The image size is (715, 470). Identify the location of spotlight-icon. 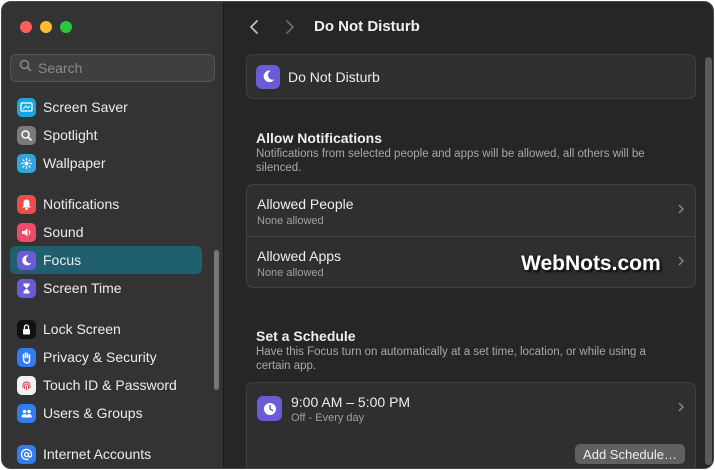
(26, 135).